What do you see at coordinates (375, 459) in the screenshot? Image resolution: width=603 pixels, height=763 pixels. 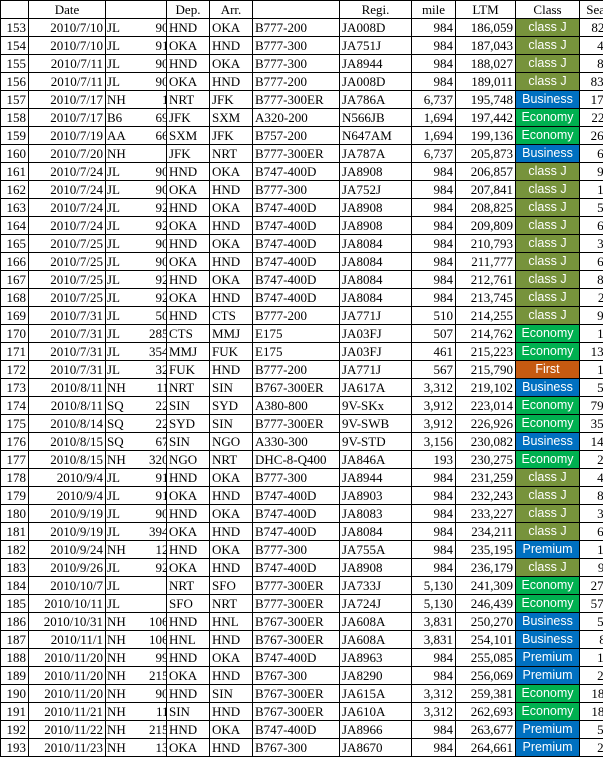 I see `registration-cell: JA846A` at bounding box center [375, 459].